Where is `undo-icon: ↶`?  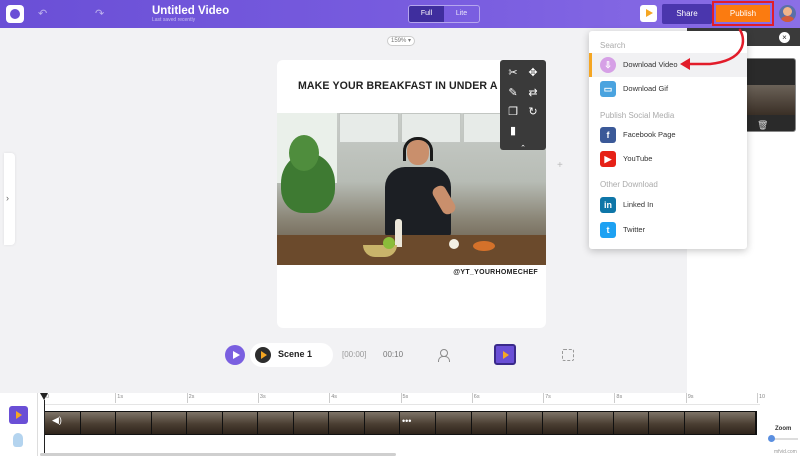
undo-icon: ↶ is located at coordinates (42, 13).